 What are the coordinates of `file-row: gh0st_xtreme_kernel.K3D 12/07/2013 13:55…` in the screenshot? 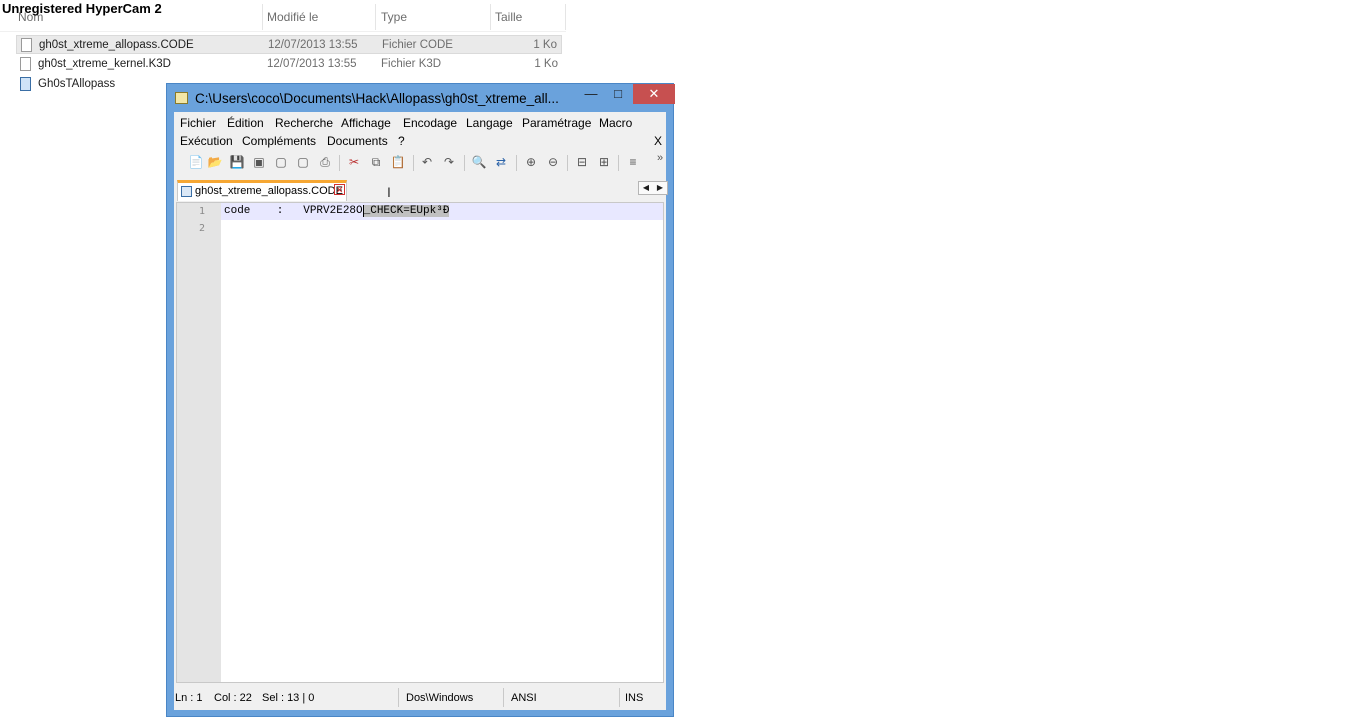 It's located at (289, 64).